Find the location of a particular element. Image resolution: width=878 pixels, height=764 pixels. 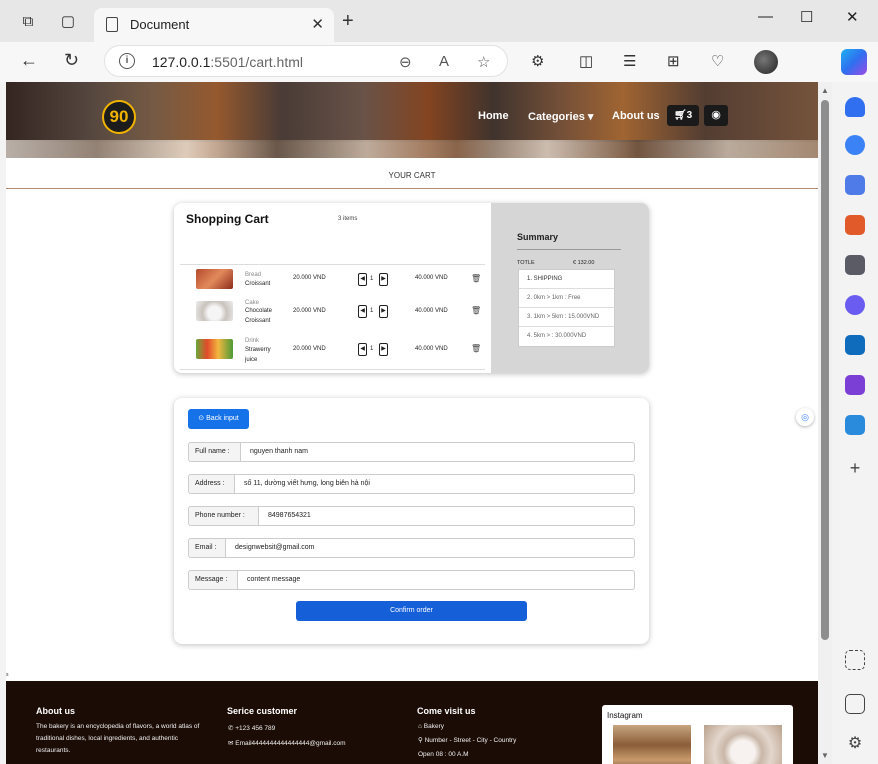

tab-title: Document is located at coordinates (160, 24).